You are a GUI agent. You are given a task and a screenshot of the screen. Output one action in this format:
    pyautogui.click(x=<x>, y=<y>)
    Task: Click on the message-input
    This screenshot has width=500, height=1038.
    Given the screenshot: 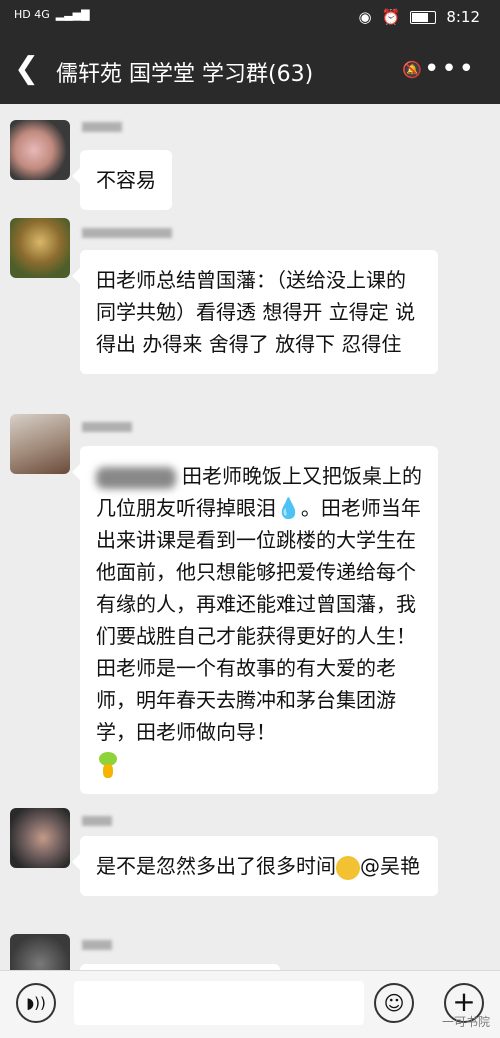 What is the action you would take?
    pyautogui.click(x=219, y=1003)
    